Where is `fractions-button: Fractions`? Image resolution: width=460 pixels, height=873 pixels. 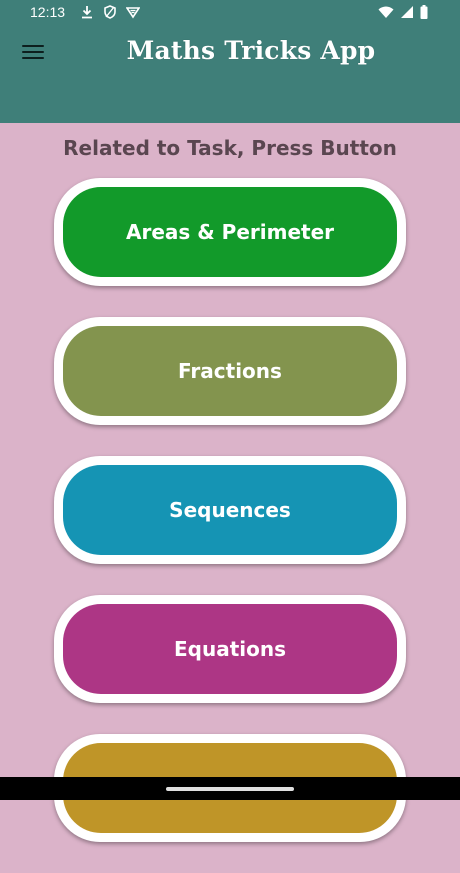
fractions-button: Fractions is located at coordinates (230, 371).